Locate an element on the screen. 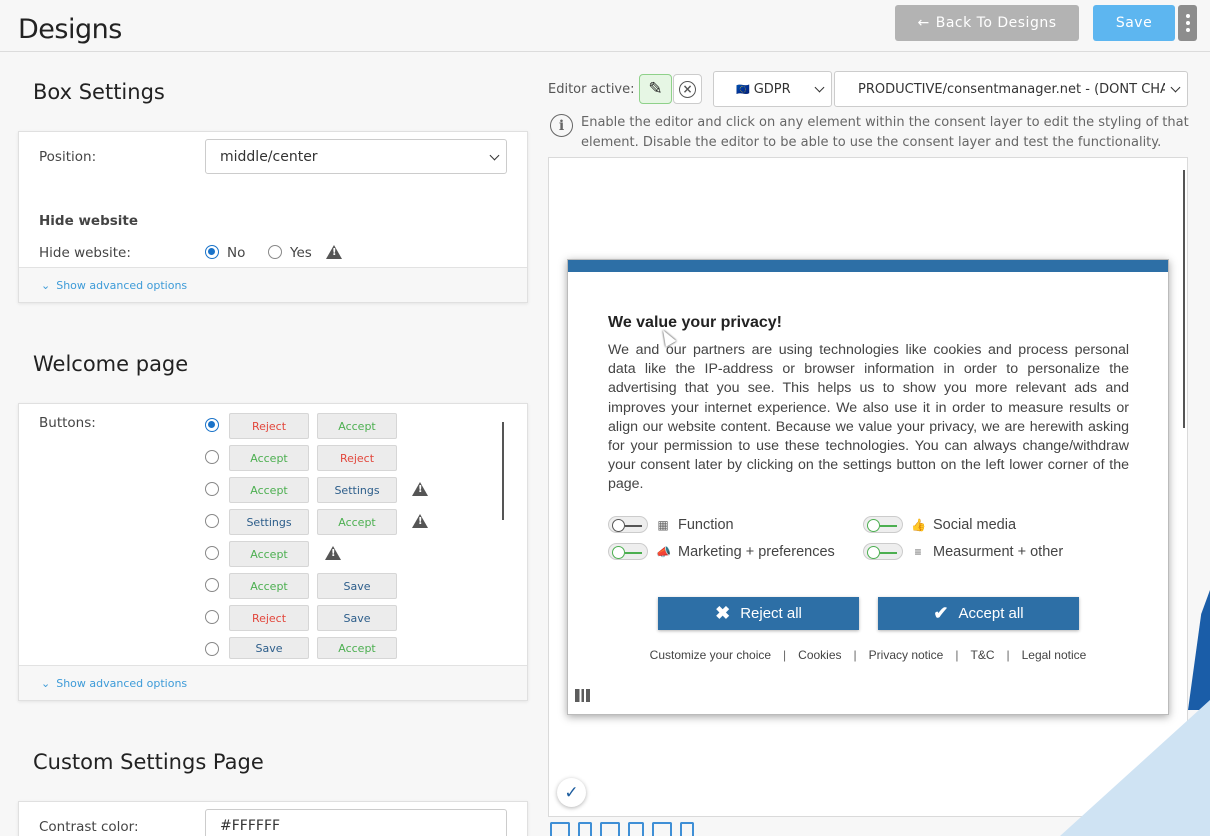 This screenshot has width=1210, height=836. thumbs-up-icon: 👍 is located at coordinates (918, 524).